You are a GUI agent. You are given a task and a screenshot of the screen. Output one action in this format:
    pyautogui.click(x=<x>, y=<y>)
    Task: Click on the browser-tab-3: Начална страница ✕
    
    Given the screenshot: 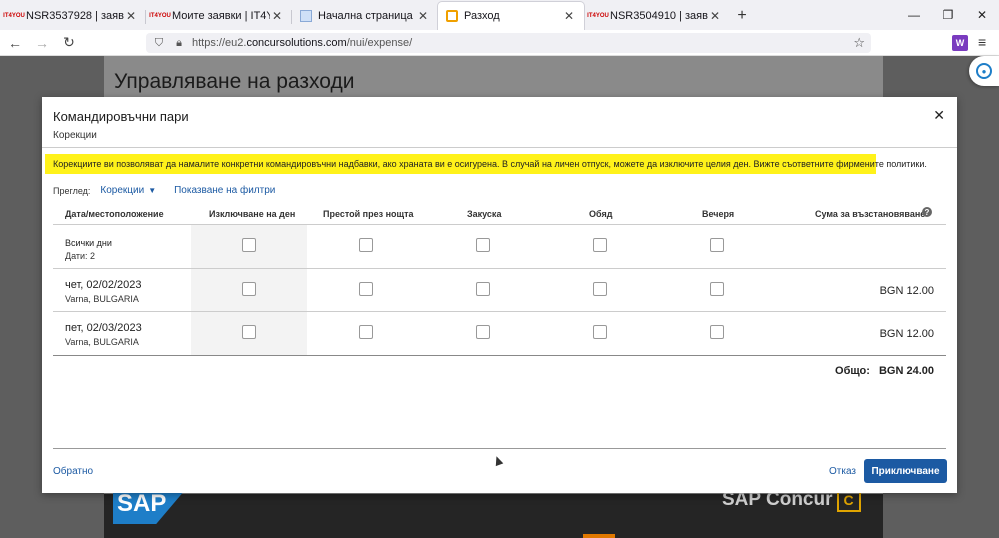 What is the action you would take?
    pyautogui.click(x=365, y=16)
    